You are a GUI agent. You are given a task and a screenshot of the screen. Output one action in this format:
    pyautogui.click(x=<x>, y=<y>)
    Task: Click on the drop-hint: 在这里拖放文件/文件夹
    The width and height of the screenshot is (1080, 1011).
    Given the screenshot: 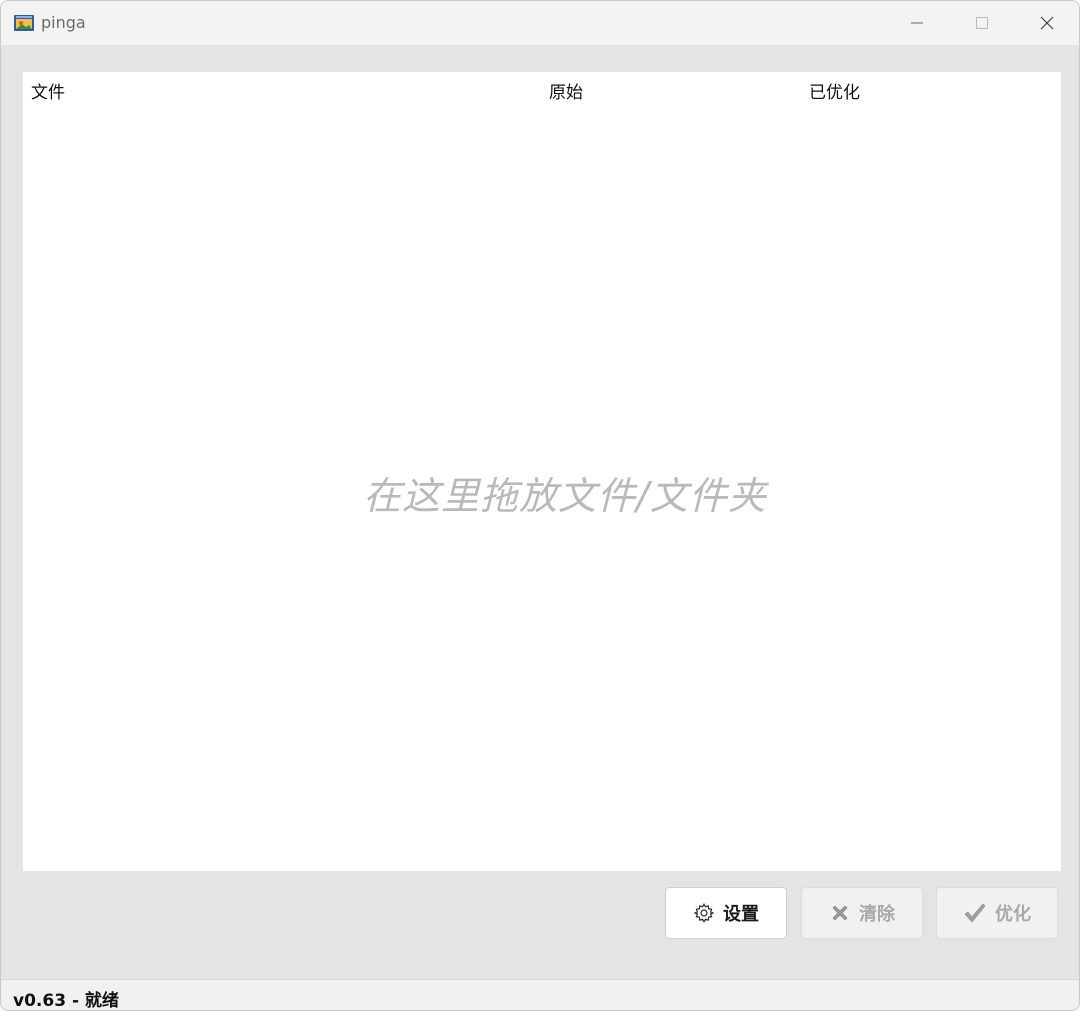 What is the action you would take?
    pyautogui.click(x=565, y=496)
    